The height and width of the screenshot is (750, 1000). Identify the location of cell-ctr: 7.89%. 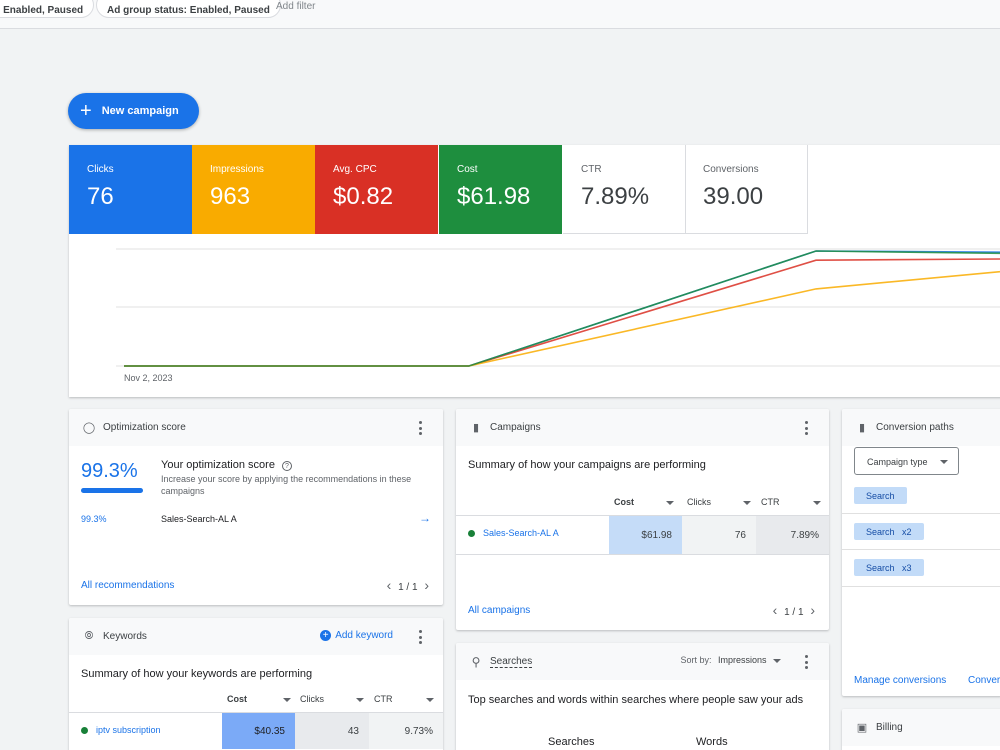
(792, 535).